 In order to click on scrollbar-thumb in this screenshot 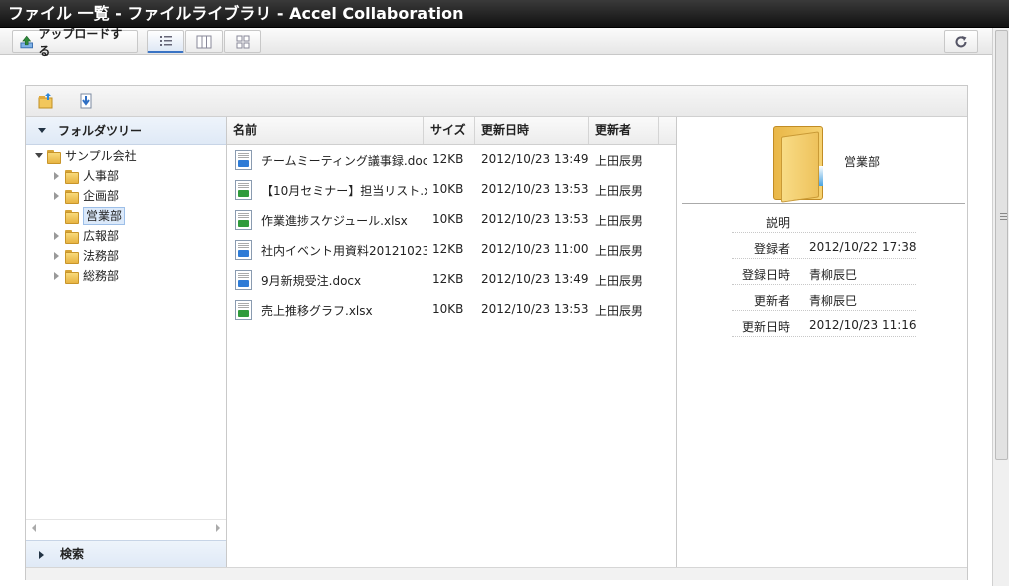, I will do `click(1001, 245)`.